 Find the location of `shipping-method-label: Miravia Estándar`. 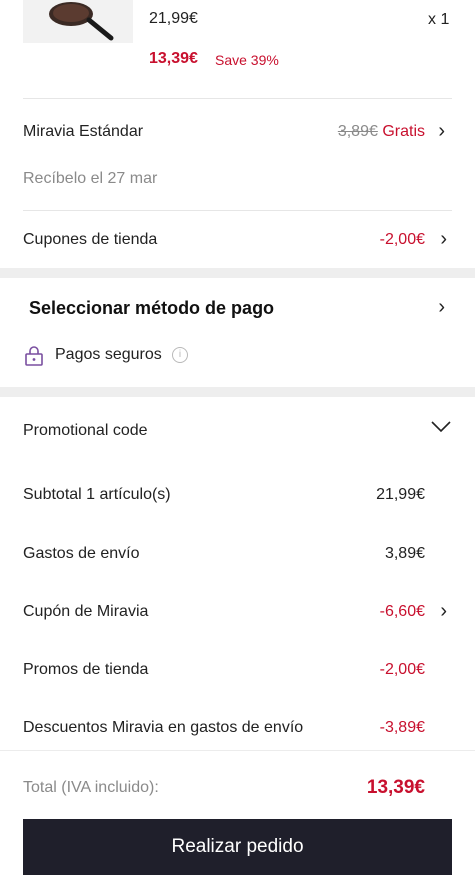

shipping-method-label: Miravia Estándar is located at coordinates (83, 131).